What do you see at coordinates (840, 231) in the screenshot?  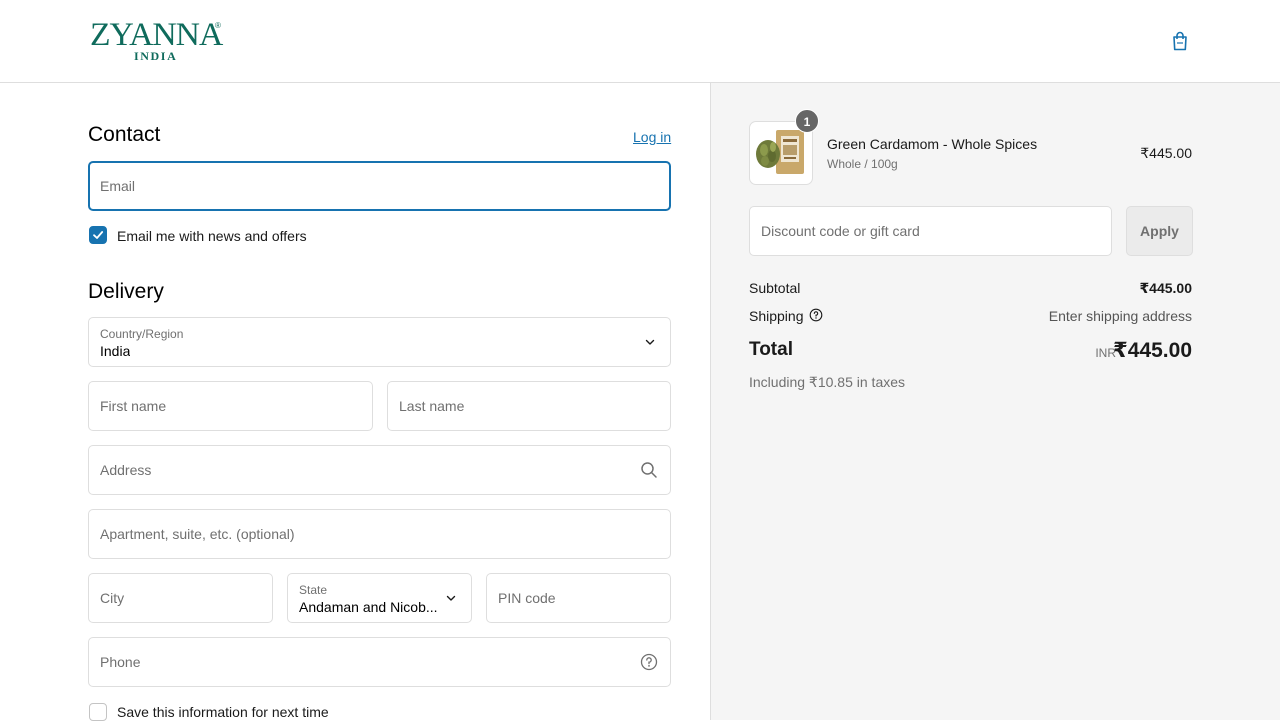 I see `discount-code-placeholder: Discount code or gift card` at bounding box center [840, 231].